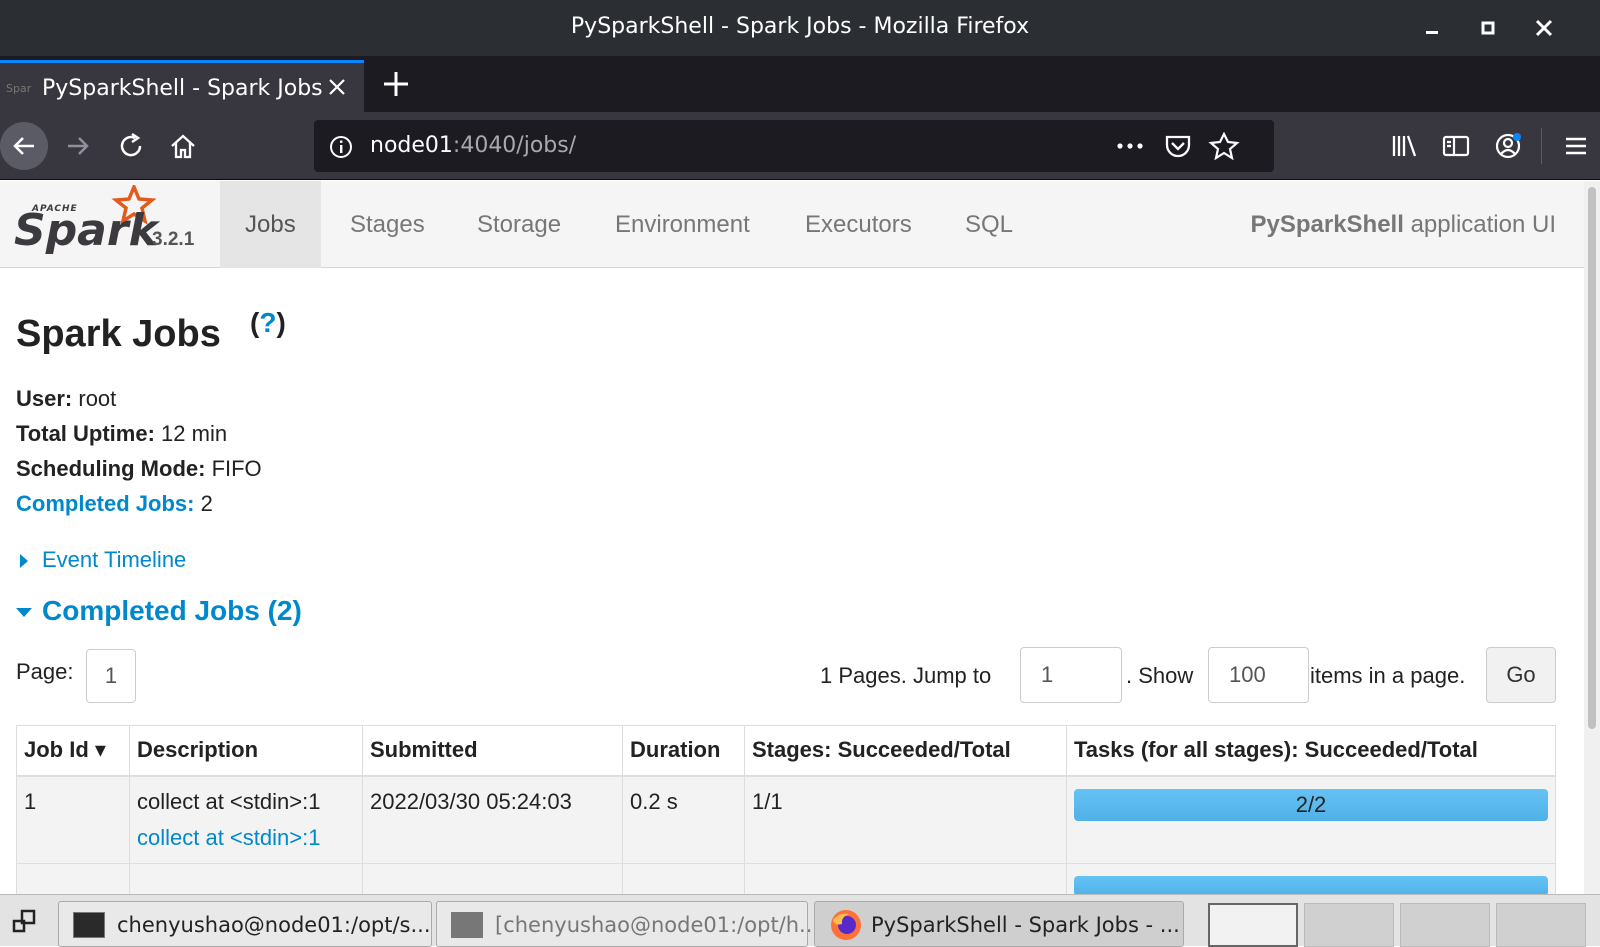 Image resolution: width=1600 pixels, height=947 pixels. I want to click on back-arrow-icon, so click(23, 146).